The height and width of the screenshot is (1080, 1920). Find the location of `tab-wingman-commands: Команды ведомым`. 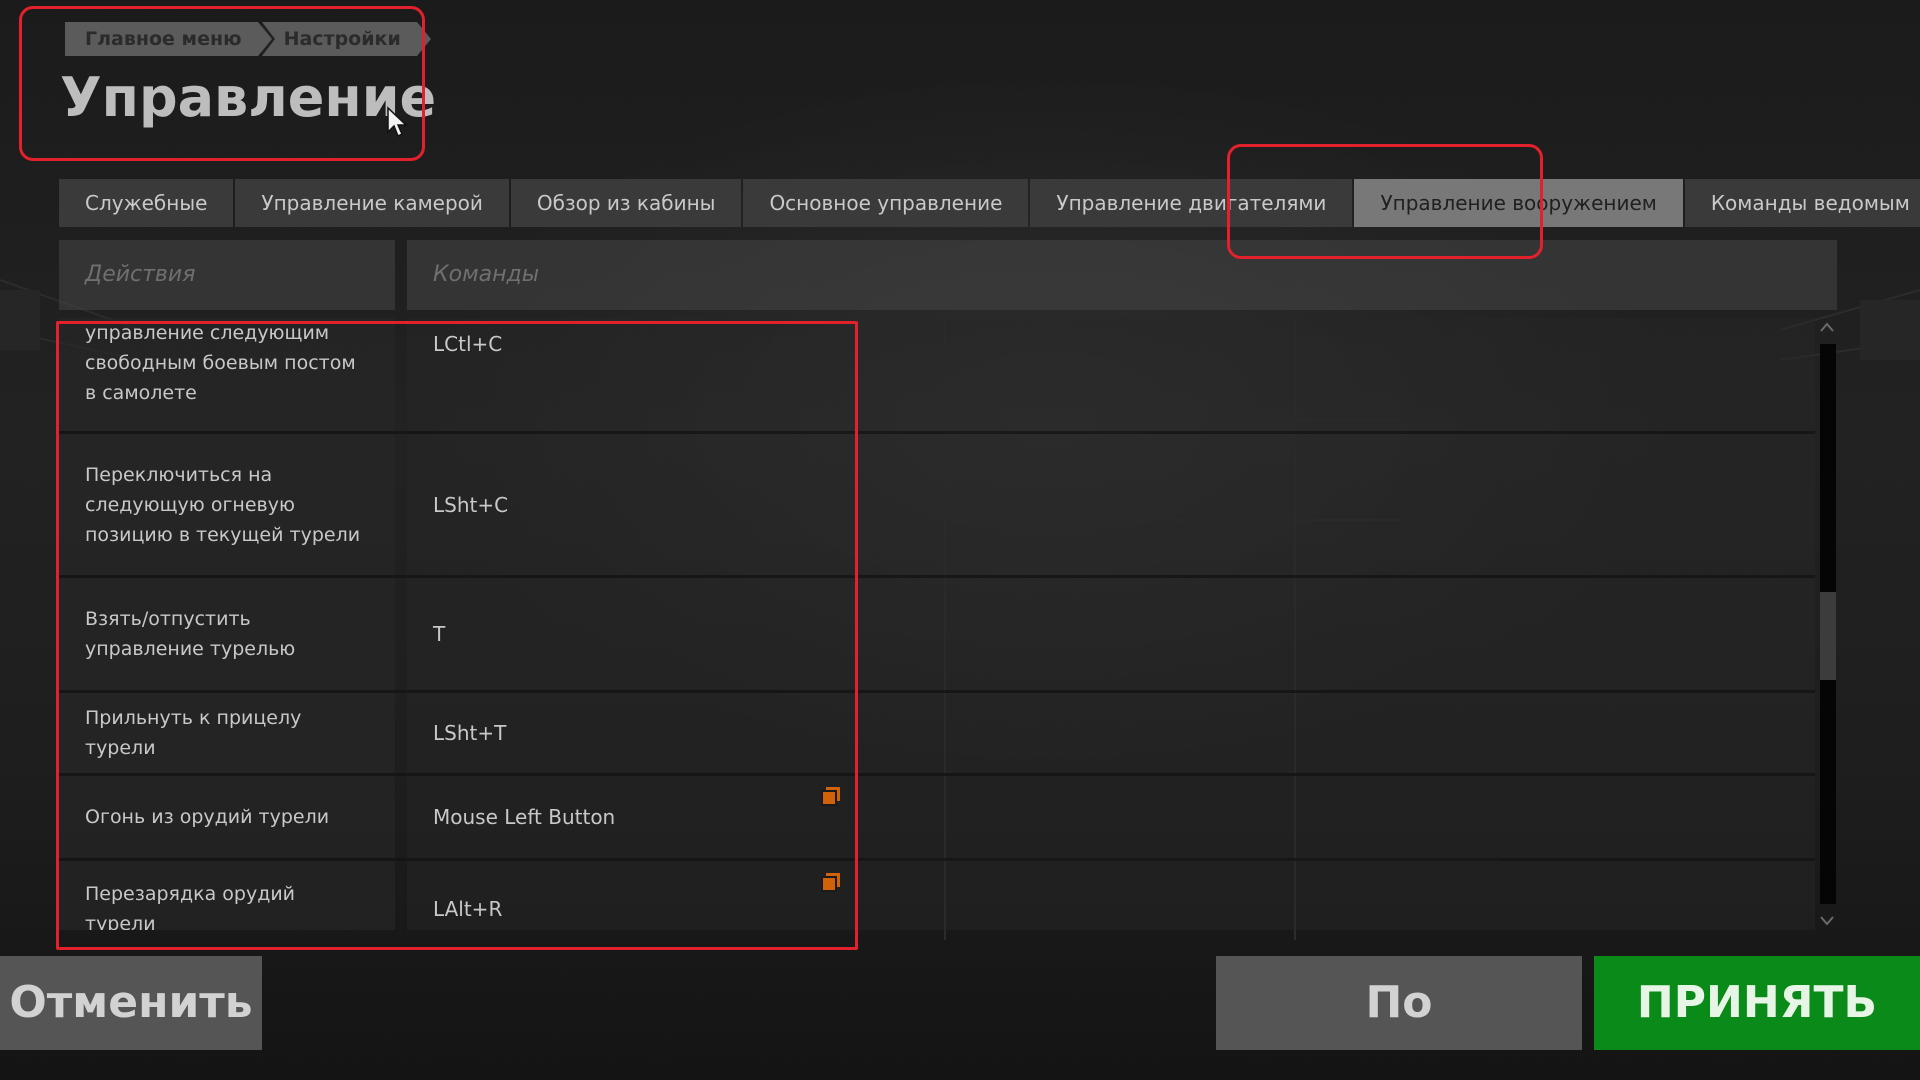

tab-wingman-commands: Команды ведомым is located at coordinates (1802, 203).